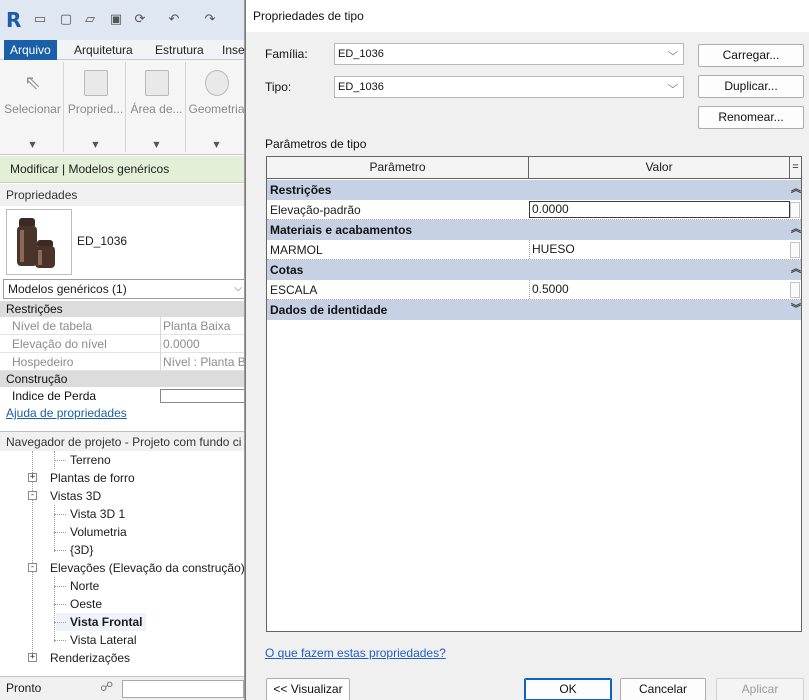 The height and width of the screenshot is (700, 809). What do you see at coordinates (102, 241) in the screenshot?
I see `type-name: ED_1036` at bounding box center [102, 241].